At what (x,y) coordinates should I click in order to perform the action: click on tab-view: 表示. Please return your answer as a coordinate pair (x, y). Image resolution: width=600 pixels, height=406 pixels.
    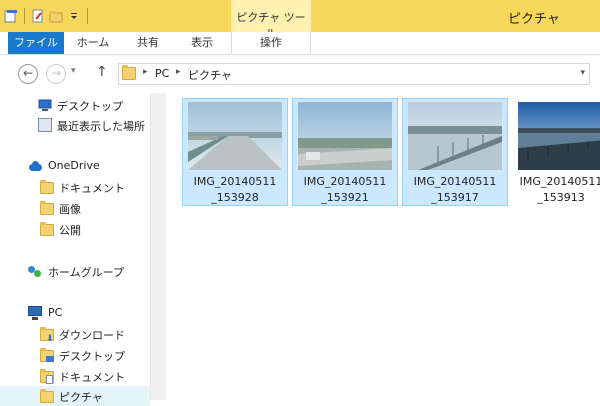
    Looking at the image, I should click on (202, 43).